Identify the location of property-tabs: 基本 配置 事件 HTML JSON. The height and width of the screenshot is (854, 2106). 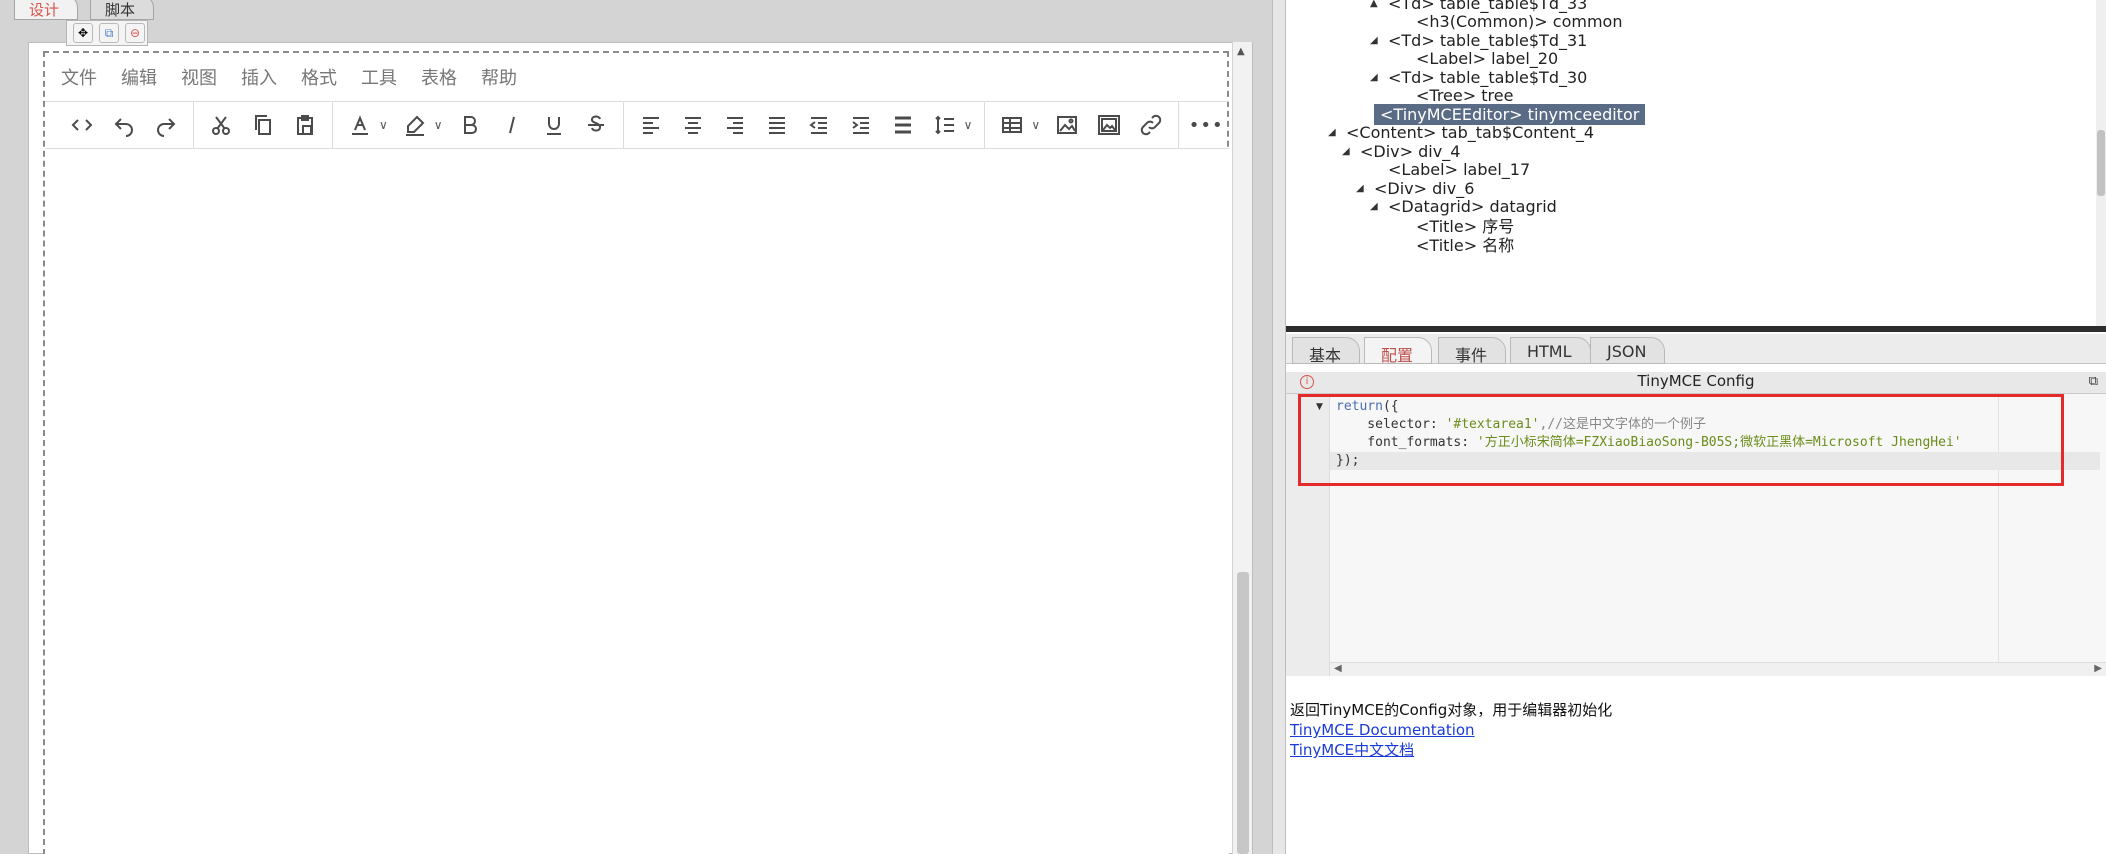
(1696, 349).